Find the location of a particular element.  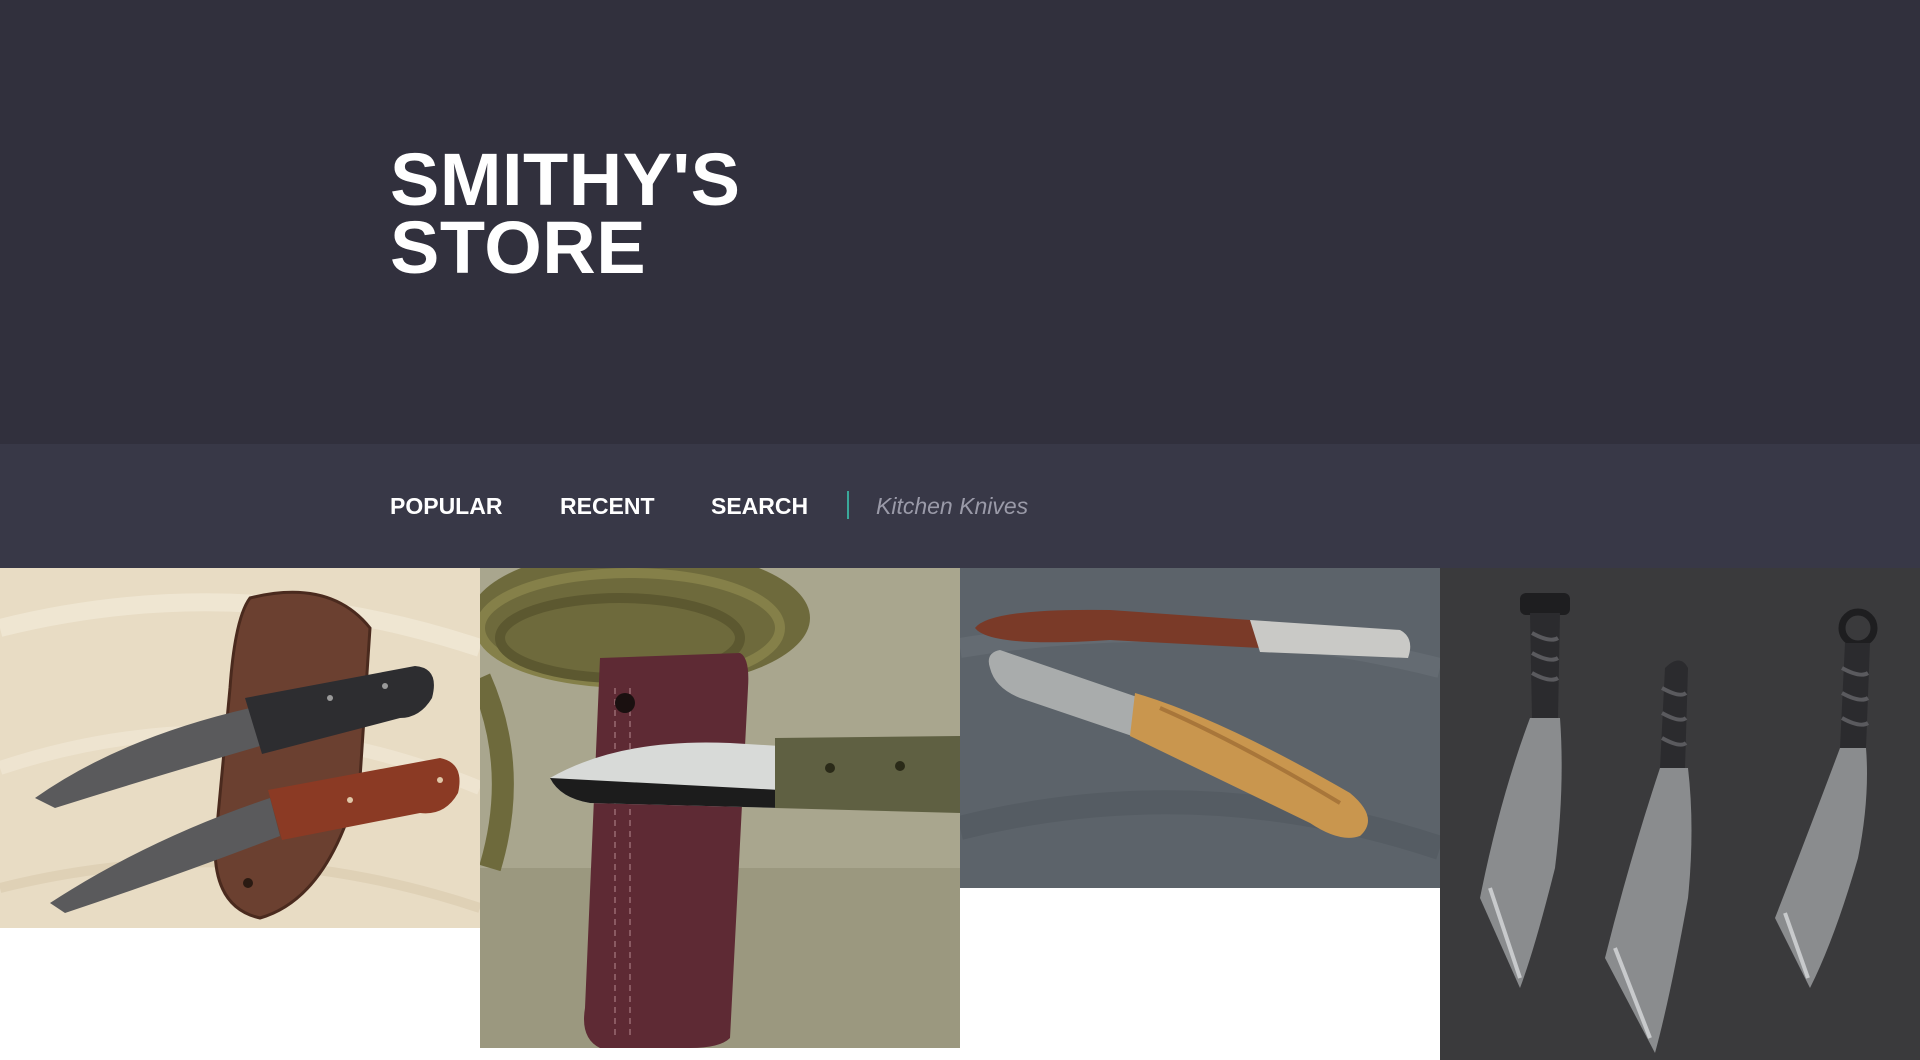

store-title-line2: STORE is located at coordinates (518, 247).